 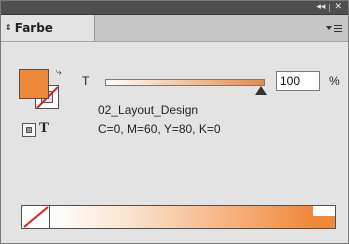 I want to click on panel-title-bar: ◂◂ ✕, so click(x=174, y=8).